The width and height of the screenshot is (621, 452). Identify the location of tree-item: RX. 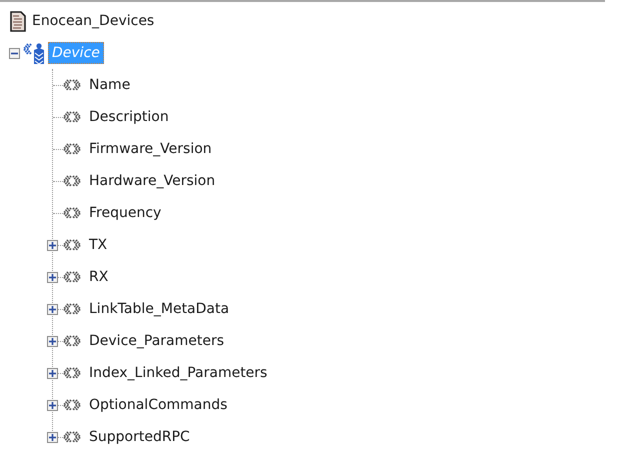
(99, 277).